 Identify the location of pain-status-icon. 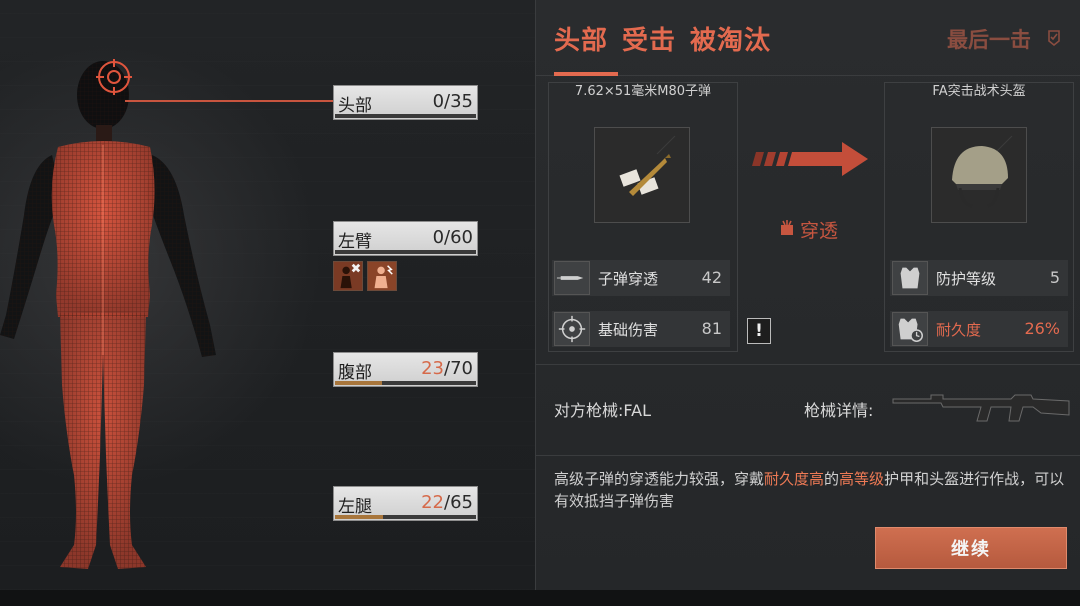
(382, 276).